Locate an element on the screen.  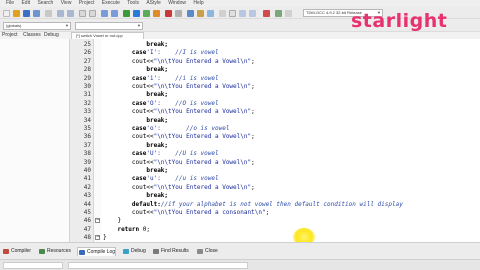
about-icon is located at coordinates (222, 13).